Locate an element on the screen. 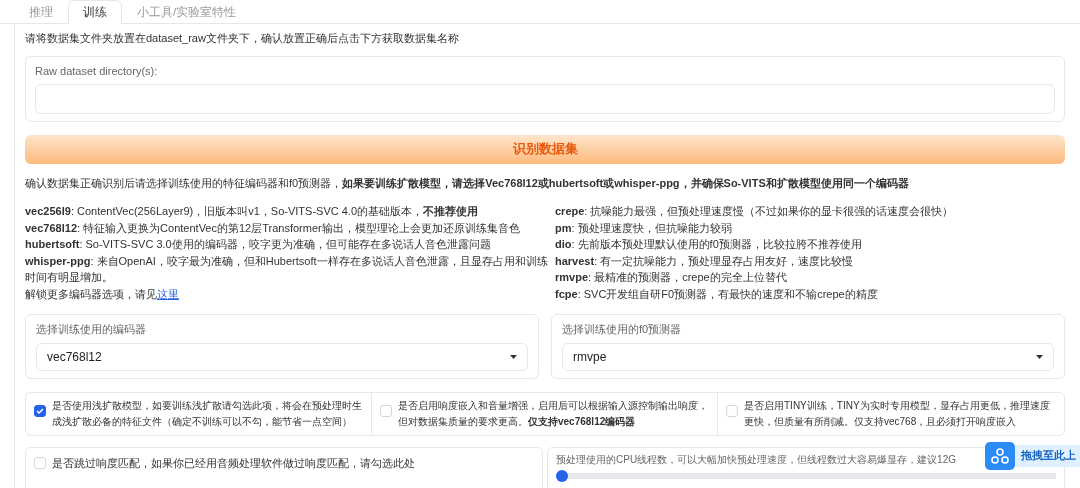  encoder-description: hubertsoft: So-VITS-SVC 3.0使用的编码器，咬字更为准确，但可能存在多说话人音色泄露问题 is located at coordinates (258, 244).